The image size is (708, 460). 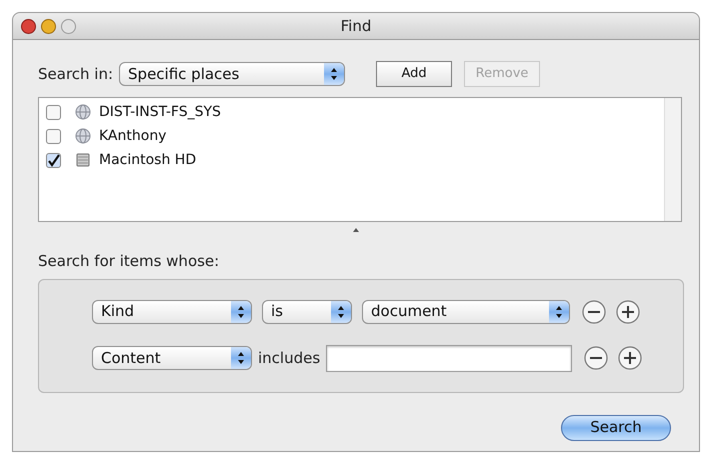 I want to click on place-name: DIST-INST-FS_SYS, so click(x=160, y=112).